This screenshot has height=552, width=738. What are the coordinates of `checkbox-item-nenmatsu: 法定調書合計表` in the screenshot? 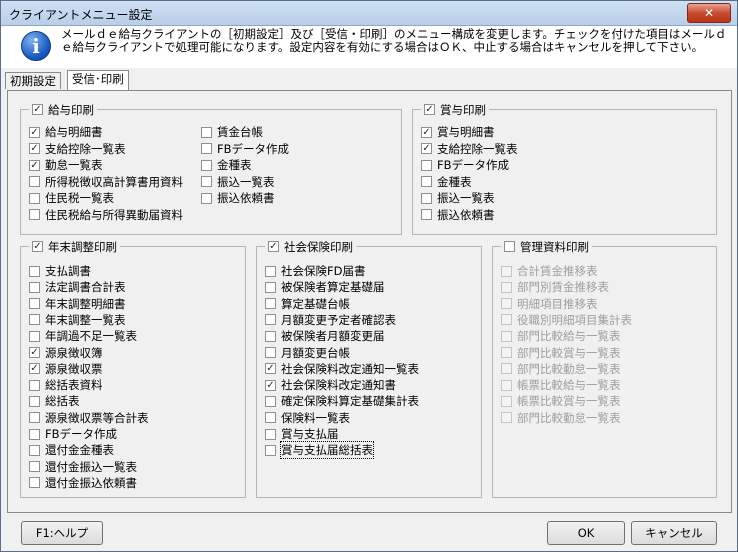 It's located at (77, 287).